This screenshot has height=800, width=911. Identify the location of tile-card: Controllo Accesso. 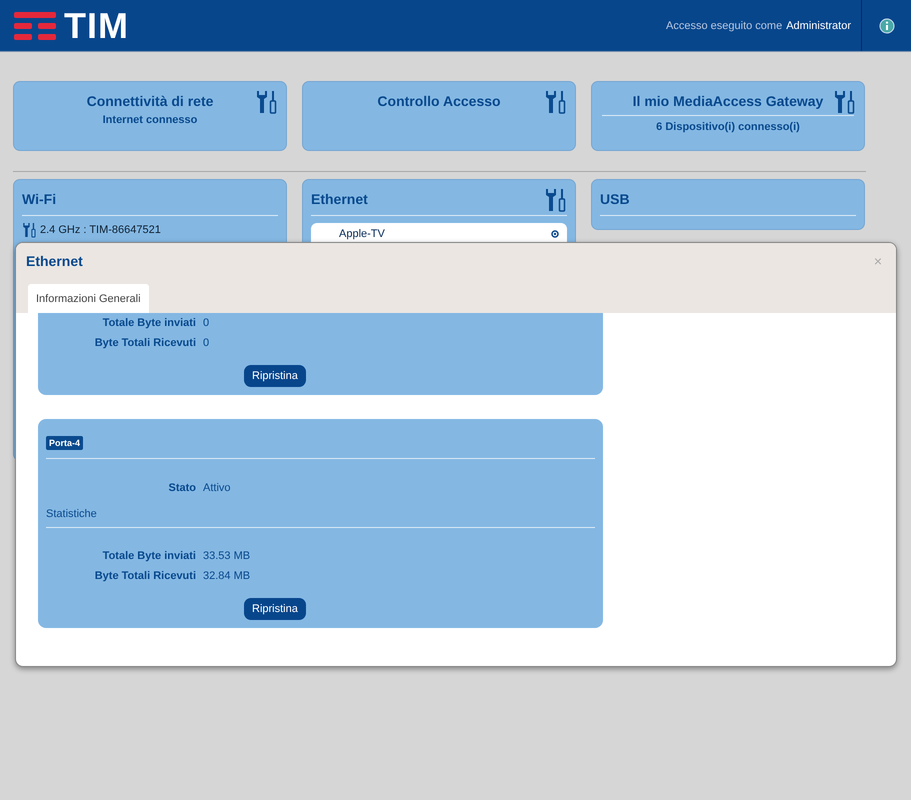
(439, 116).